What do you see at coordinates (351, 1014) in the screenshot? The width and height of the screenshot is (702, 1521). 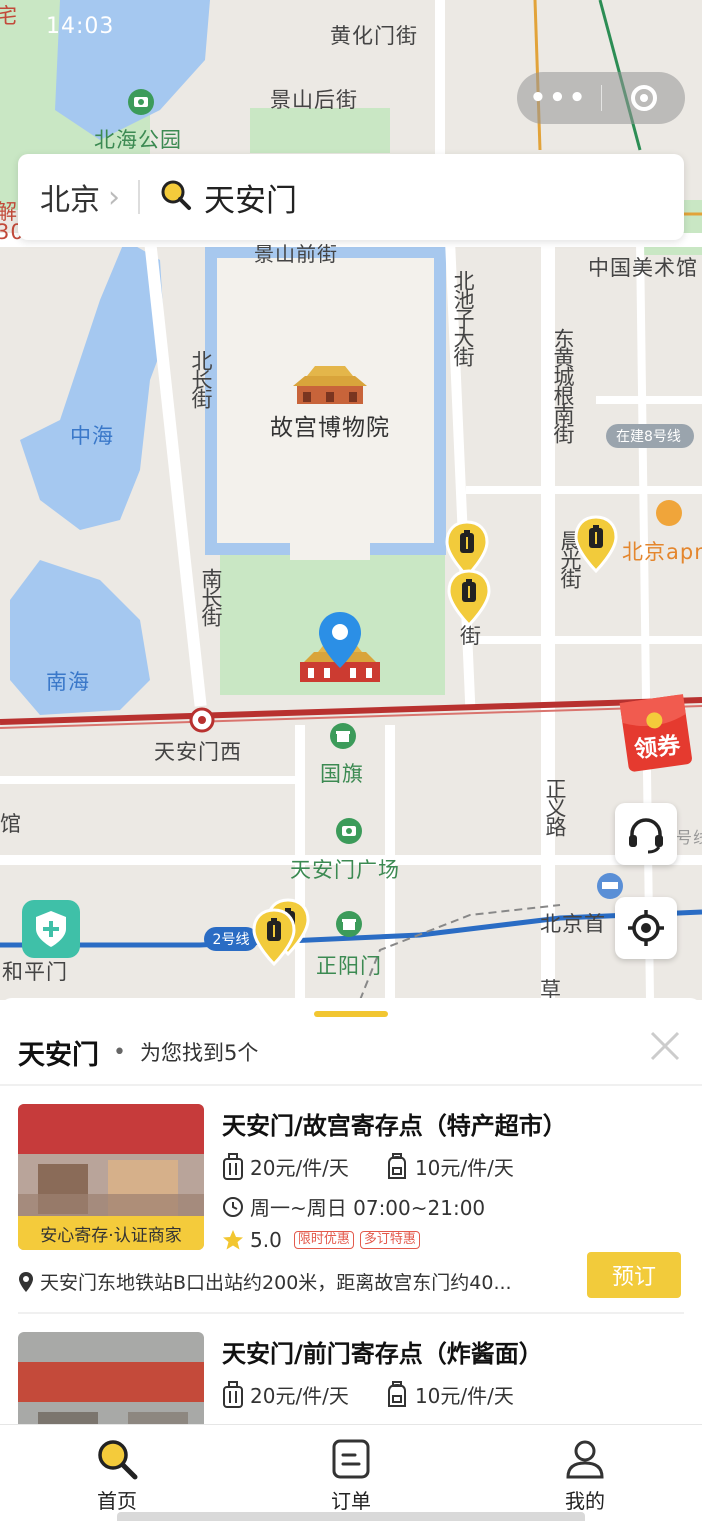 I see `sheet-drag-handle` at bounding box center [351, 1014].